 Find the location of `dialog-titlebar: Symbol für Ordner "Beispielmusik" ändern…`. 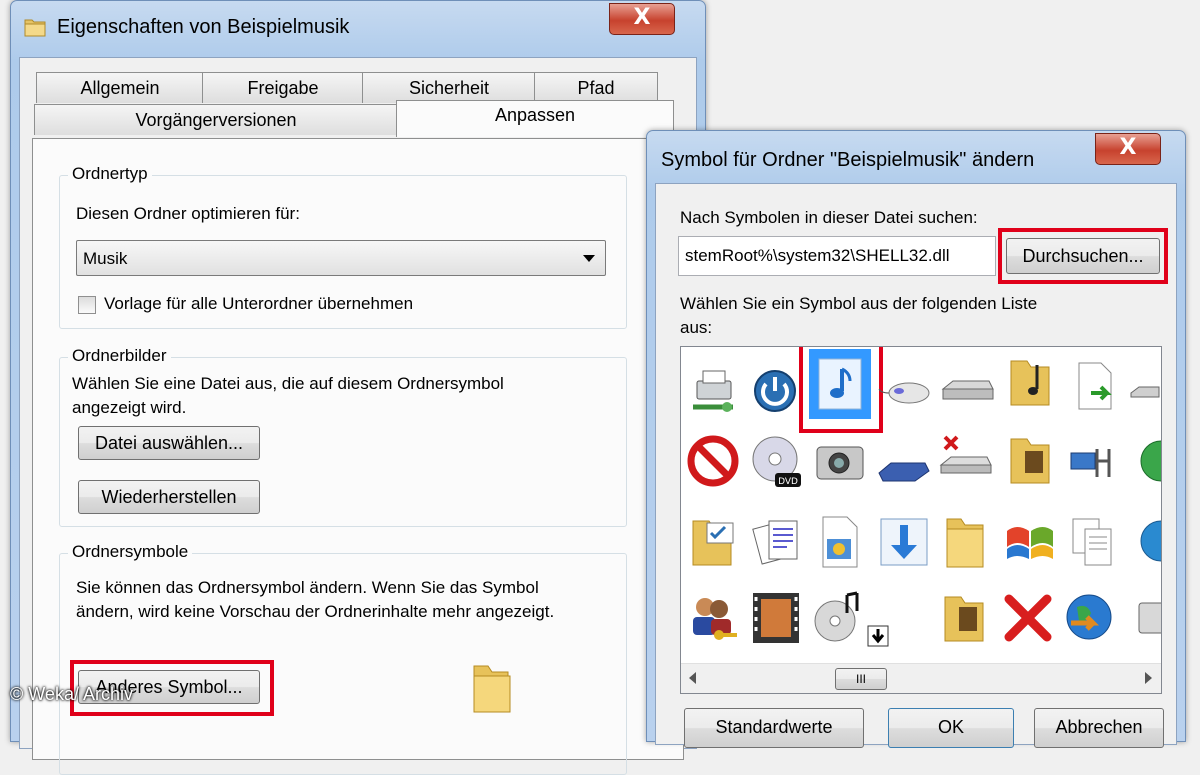

dialog-titlebar: Symbol für Ordner "Beispielmusik" ändern… is located at coordinates (916, 155).